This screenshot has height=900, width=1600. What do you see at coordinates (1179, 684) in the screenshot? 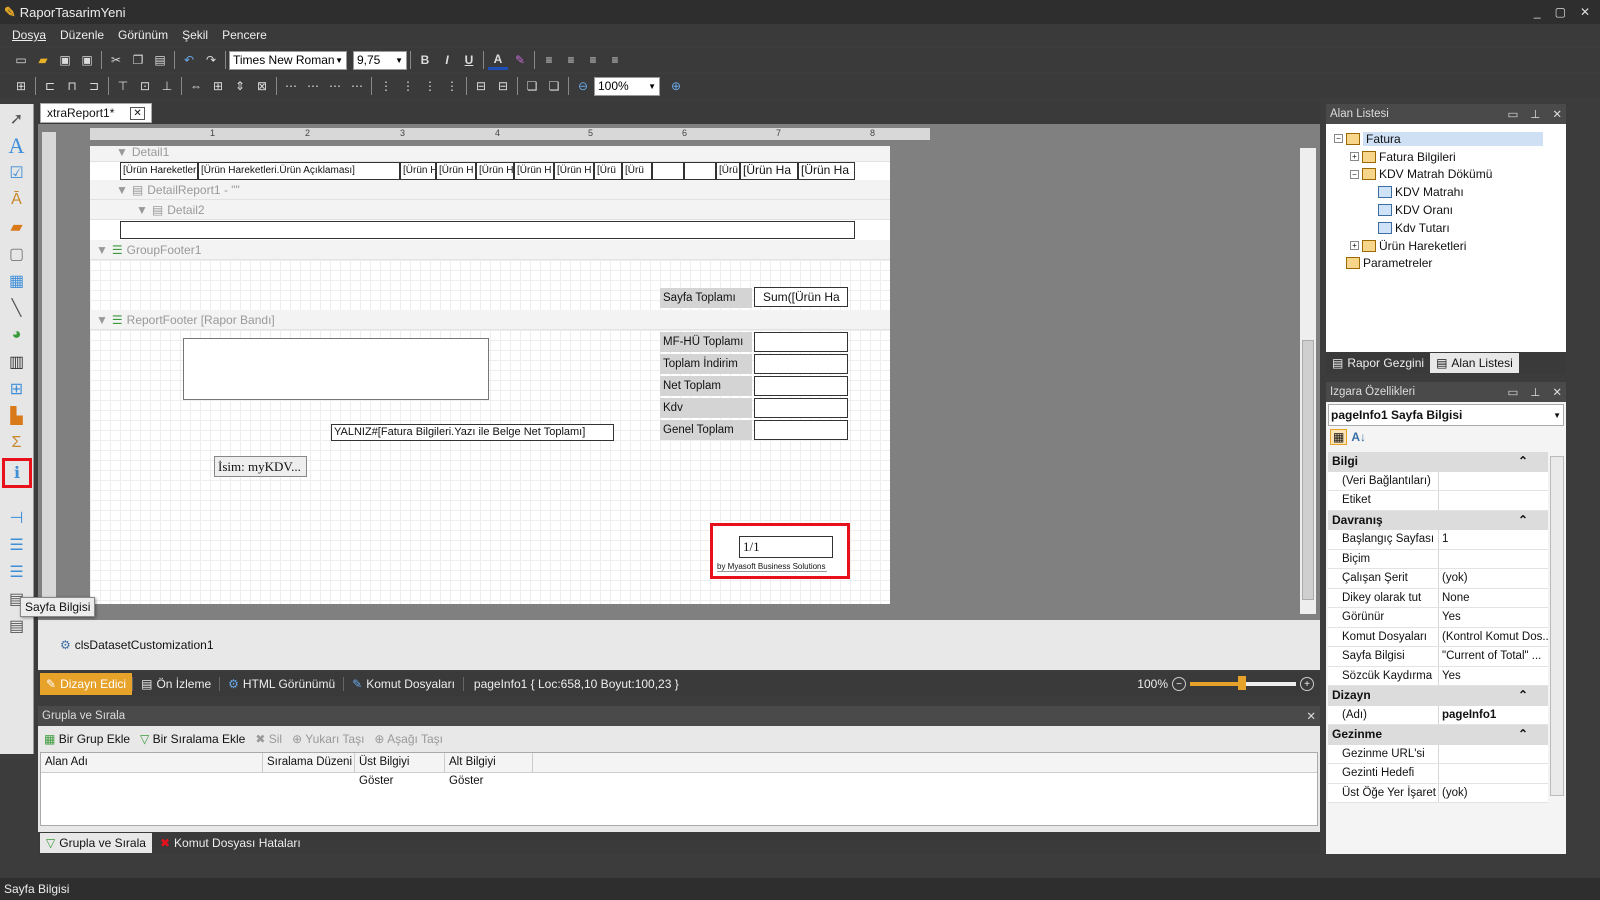
I see `zoom-out-icon: −` at bounding box center [1179, 684].